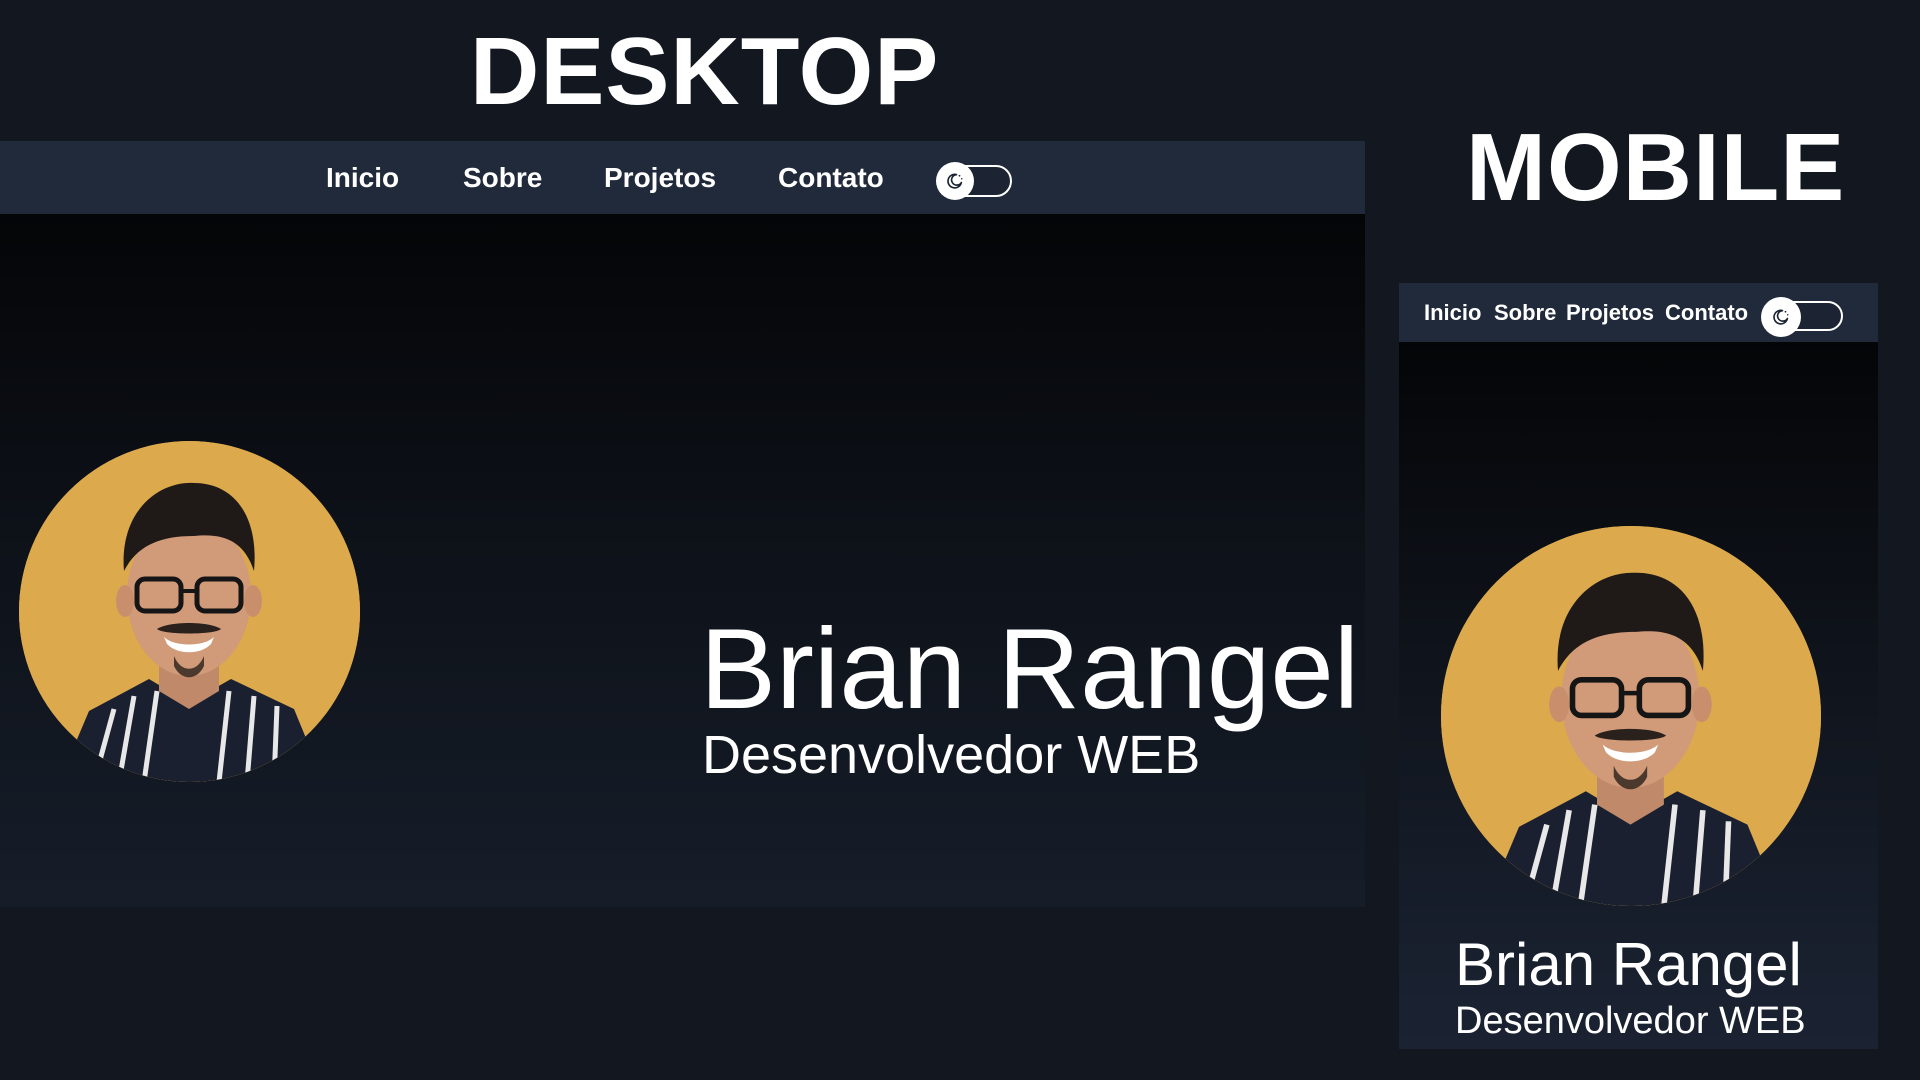 The image size is (1920, 1080). What do you see at coordinates (705, 71) in the screenshot?
I see `desktop-section-label: DESKTOP` at bounding box center [705, 71].